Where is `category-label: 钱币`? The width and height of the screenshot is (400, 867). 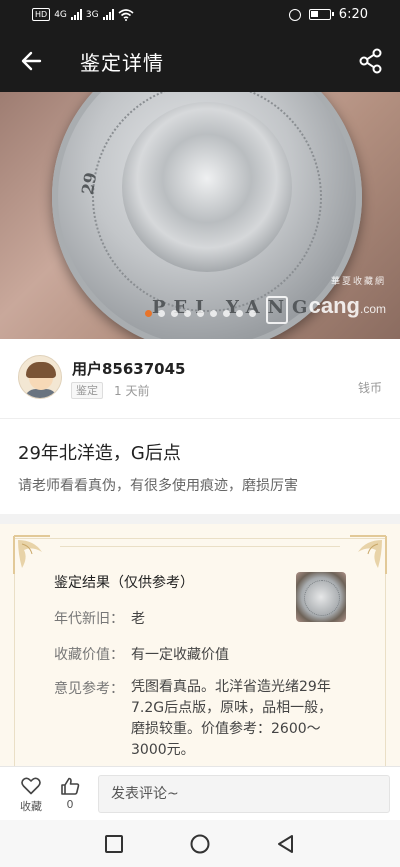
category-label: 钱币 is located at coordinates (369, 388).